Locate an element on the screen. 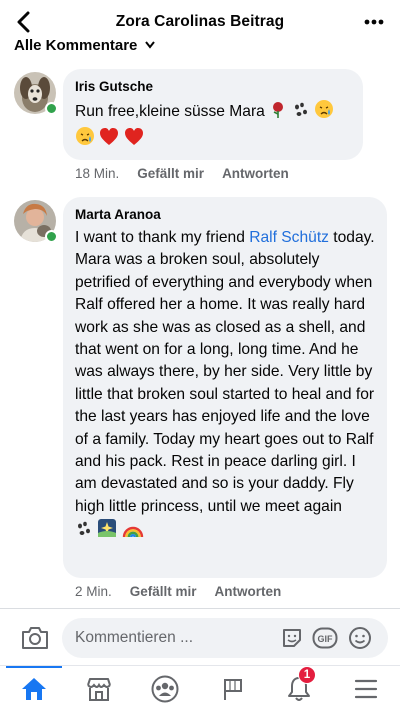 The image size is (400, 711). more-options-button is located at coordinates (374, 22).